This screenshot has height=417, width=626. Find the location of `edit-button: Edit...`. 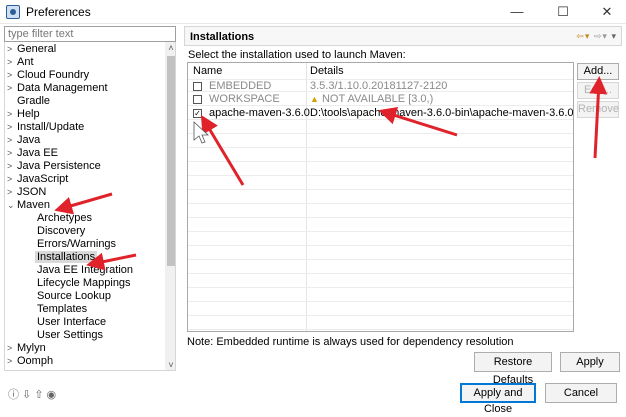

edit-button: Edit... is located at coordinates (598, 90).